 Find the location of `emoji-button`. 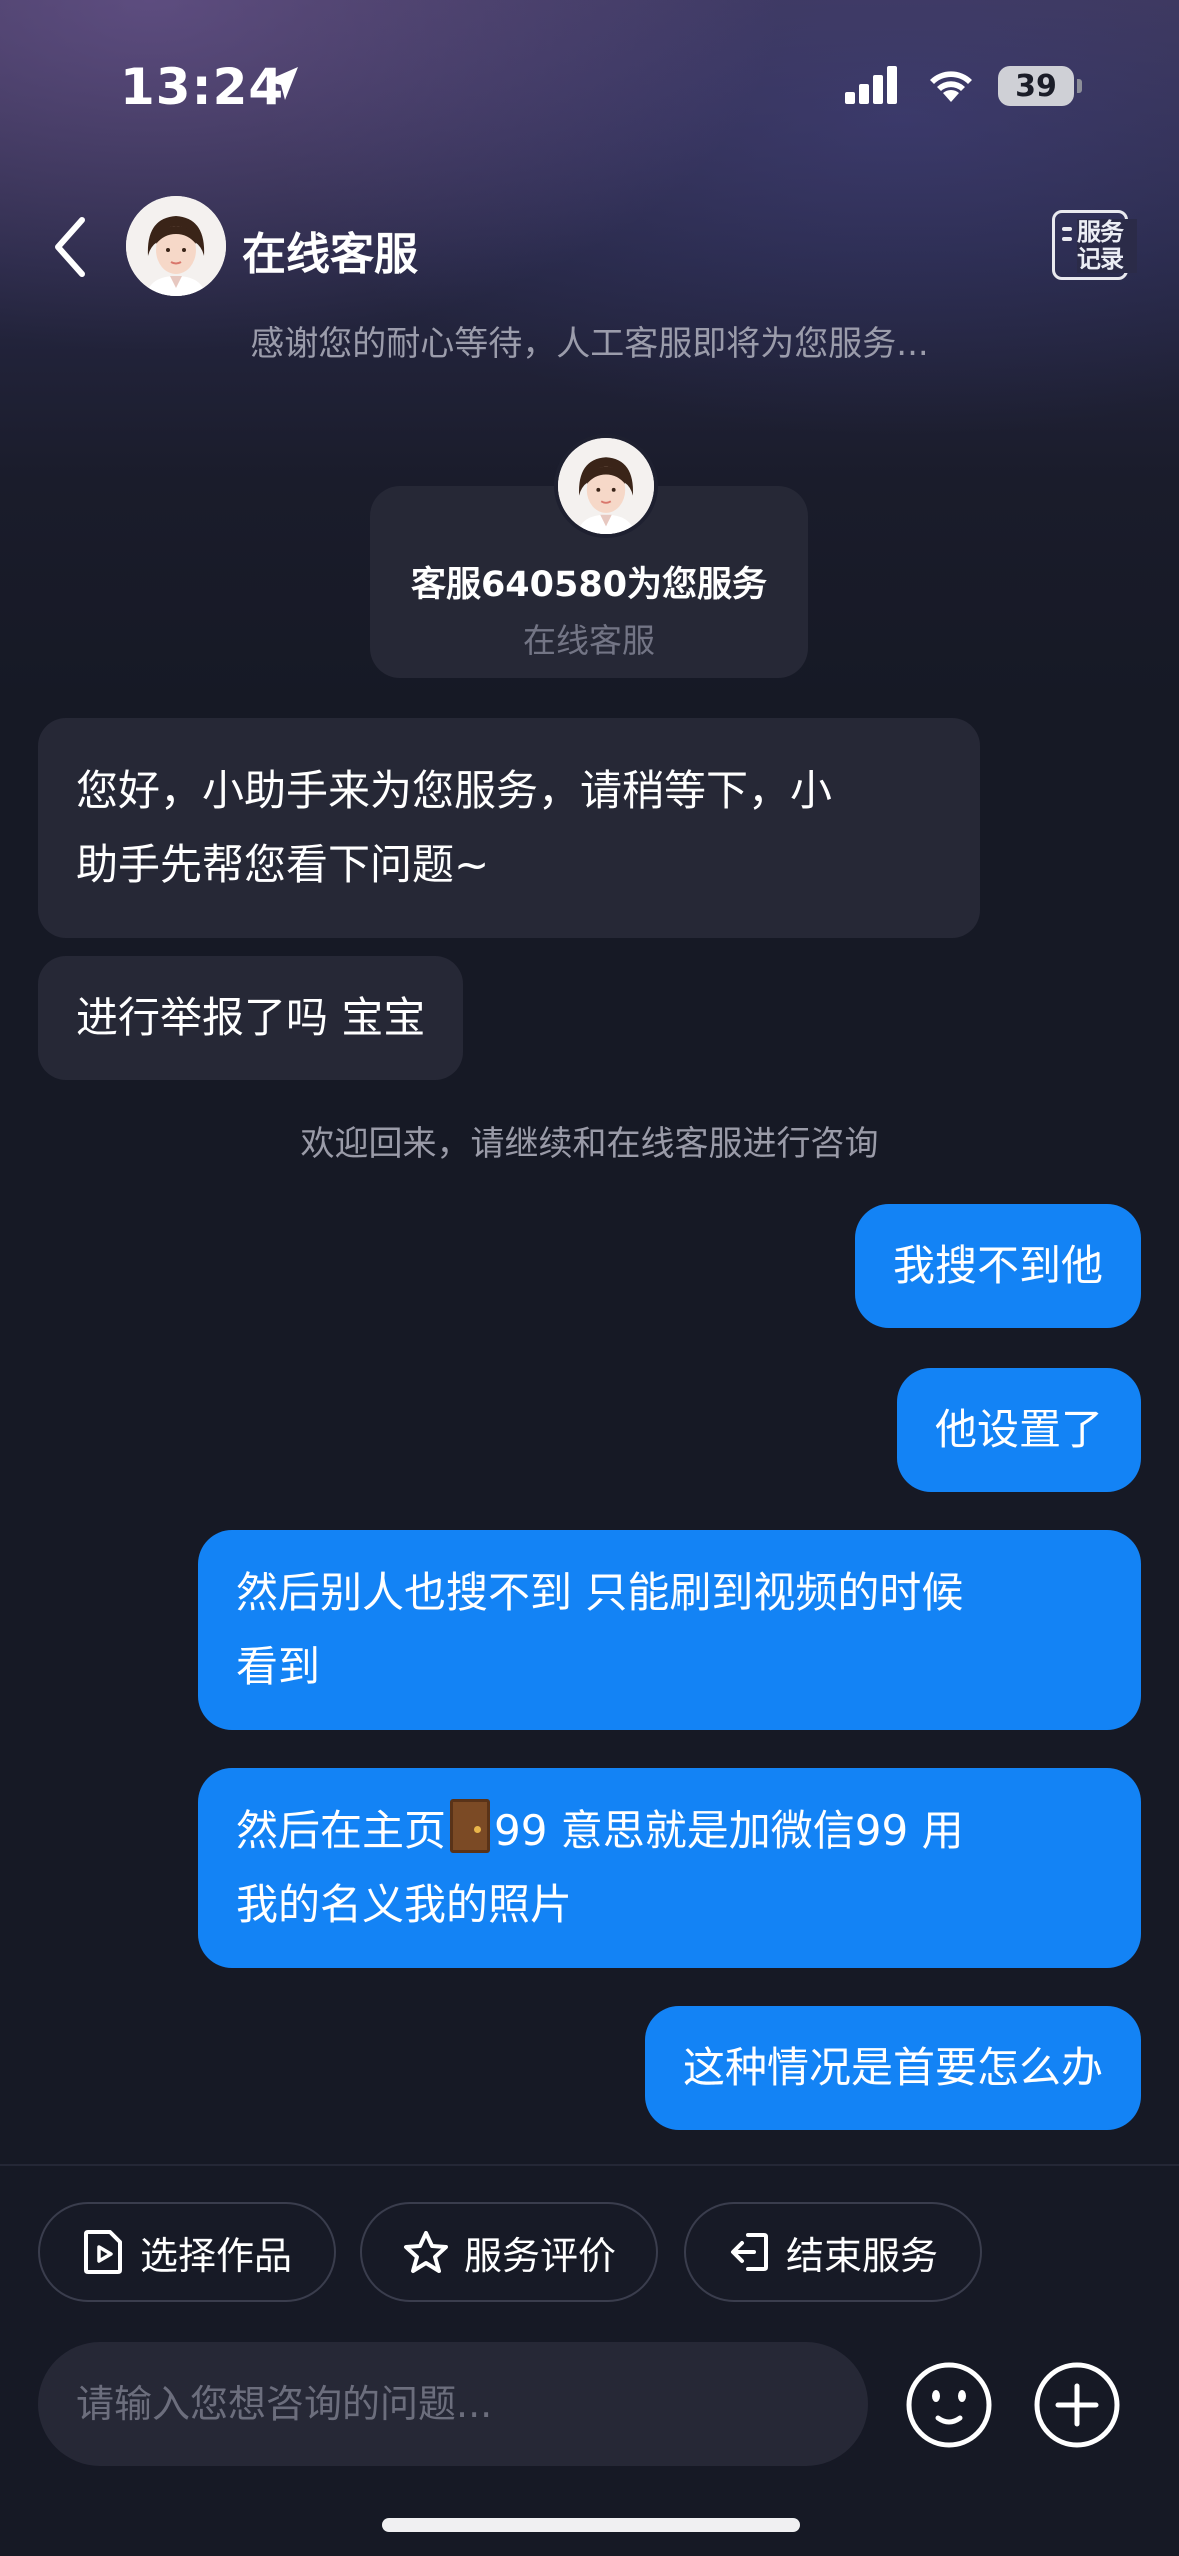

emoji-button is located at coordinates (949, 2405).